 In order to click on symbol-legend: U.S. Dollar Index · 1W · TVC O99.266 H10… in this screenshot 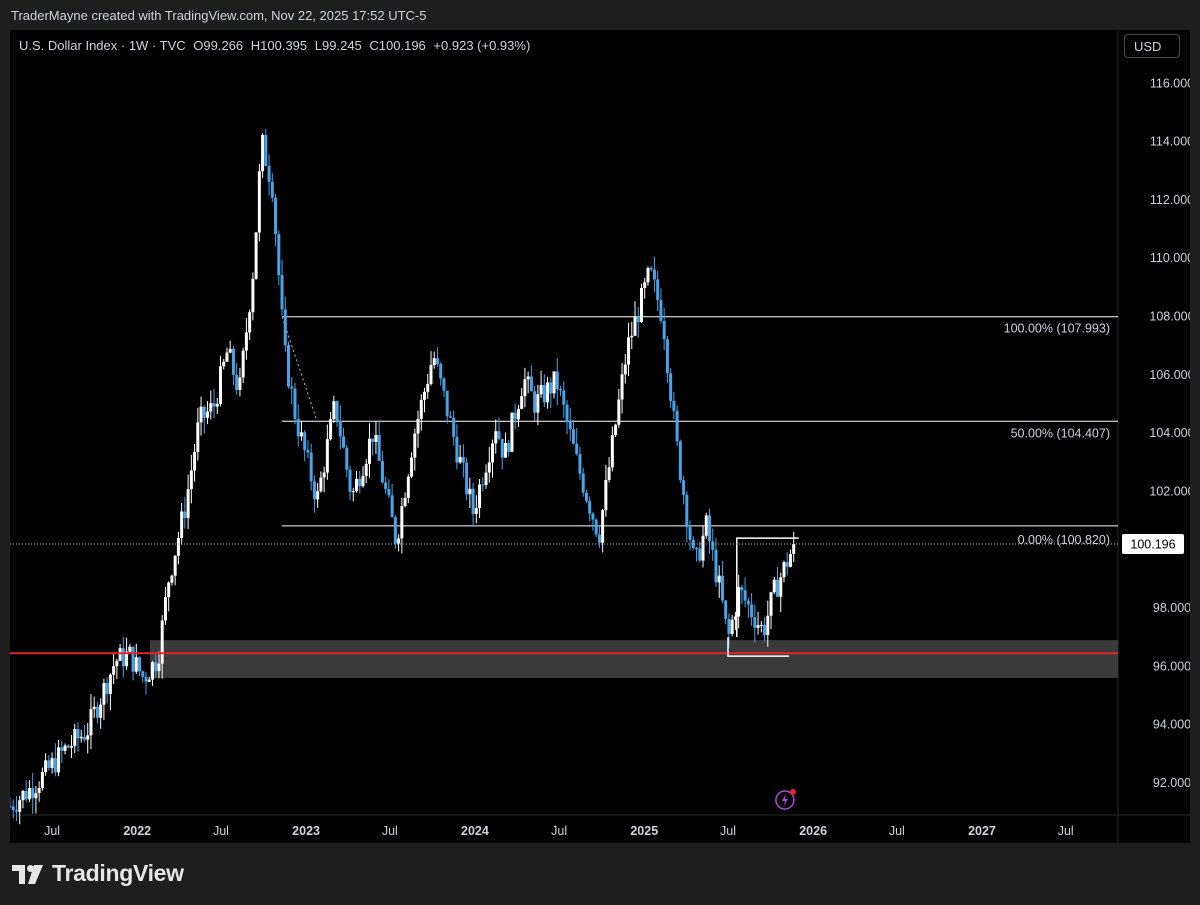, I will do `click(276, 45)`.